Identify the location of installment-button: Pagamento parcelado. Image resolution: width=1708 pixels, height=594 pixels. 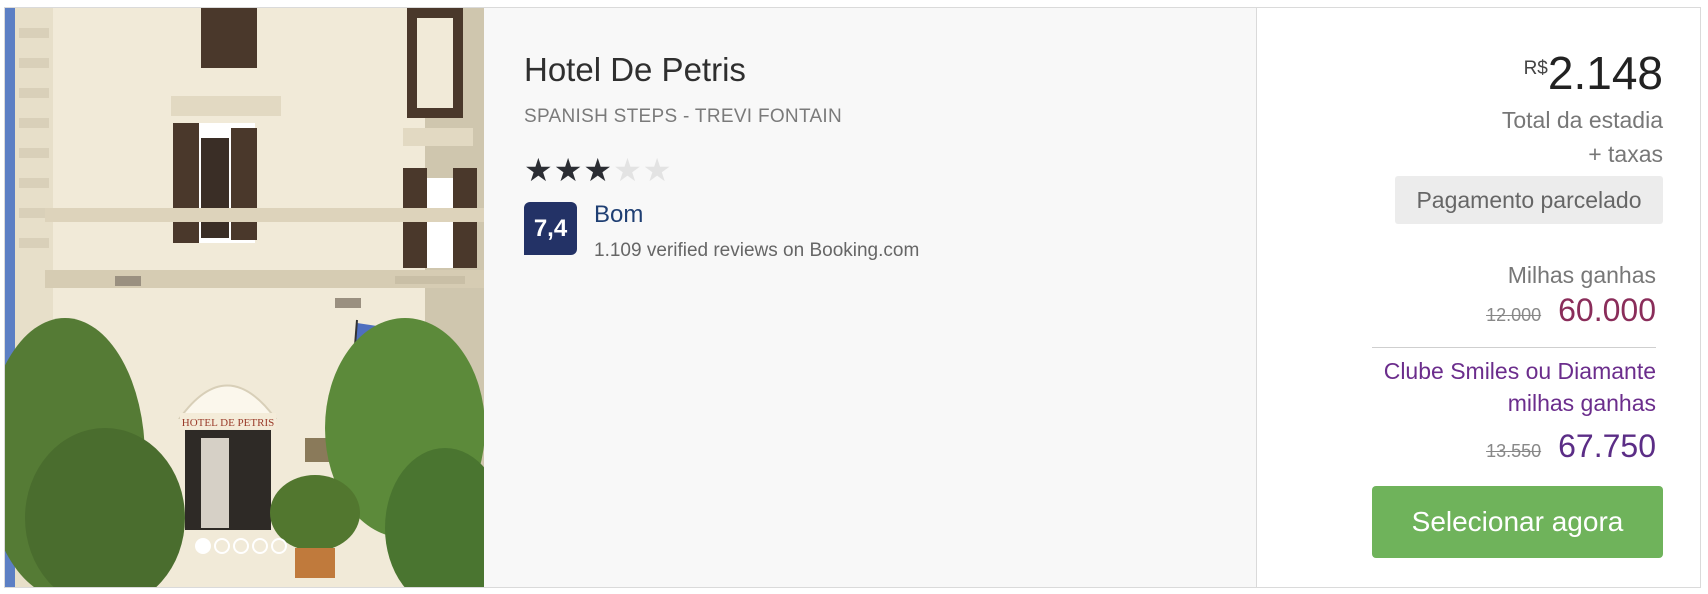
(1529, 200).